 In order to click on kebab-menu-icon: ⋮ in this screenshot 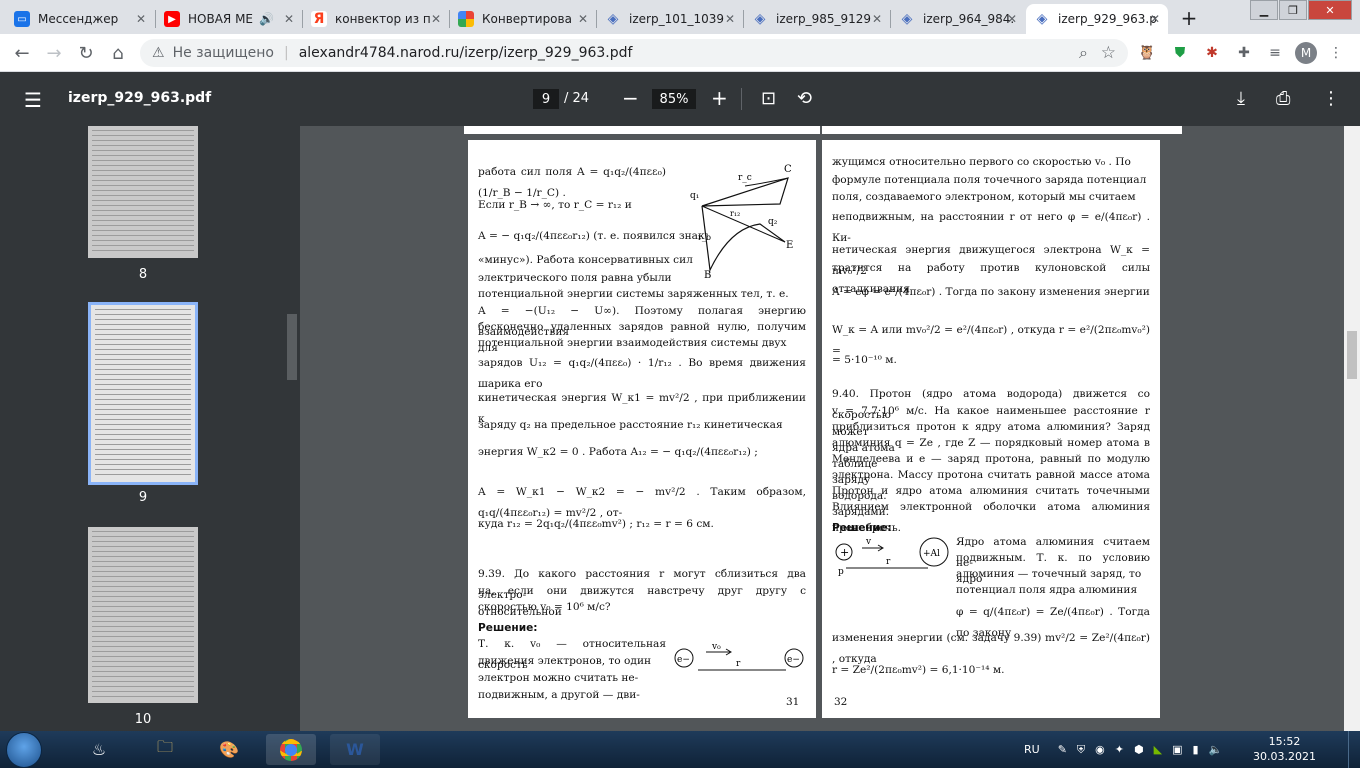, I will do `click(1336, 53)`.